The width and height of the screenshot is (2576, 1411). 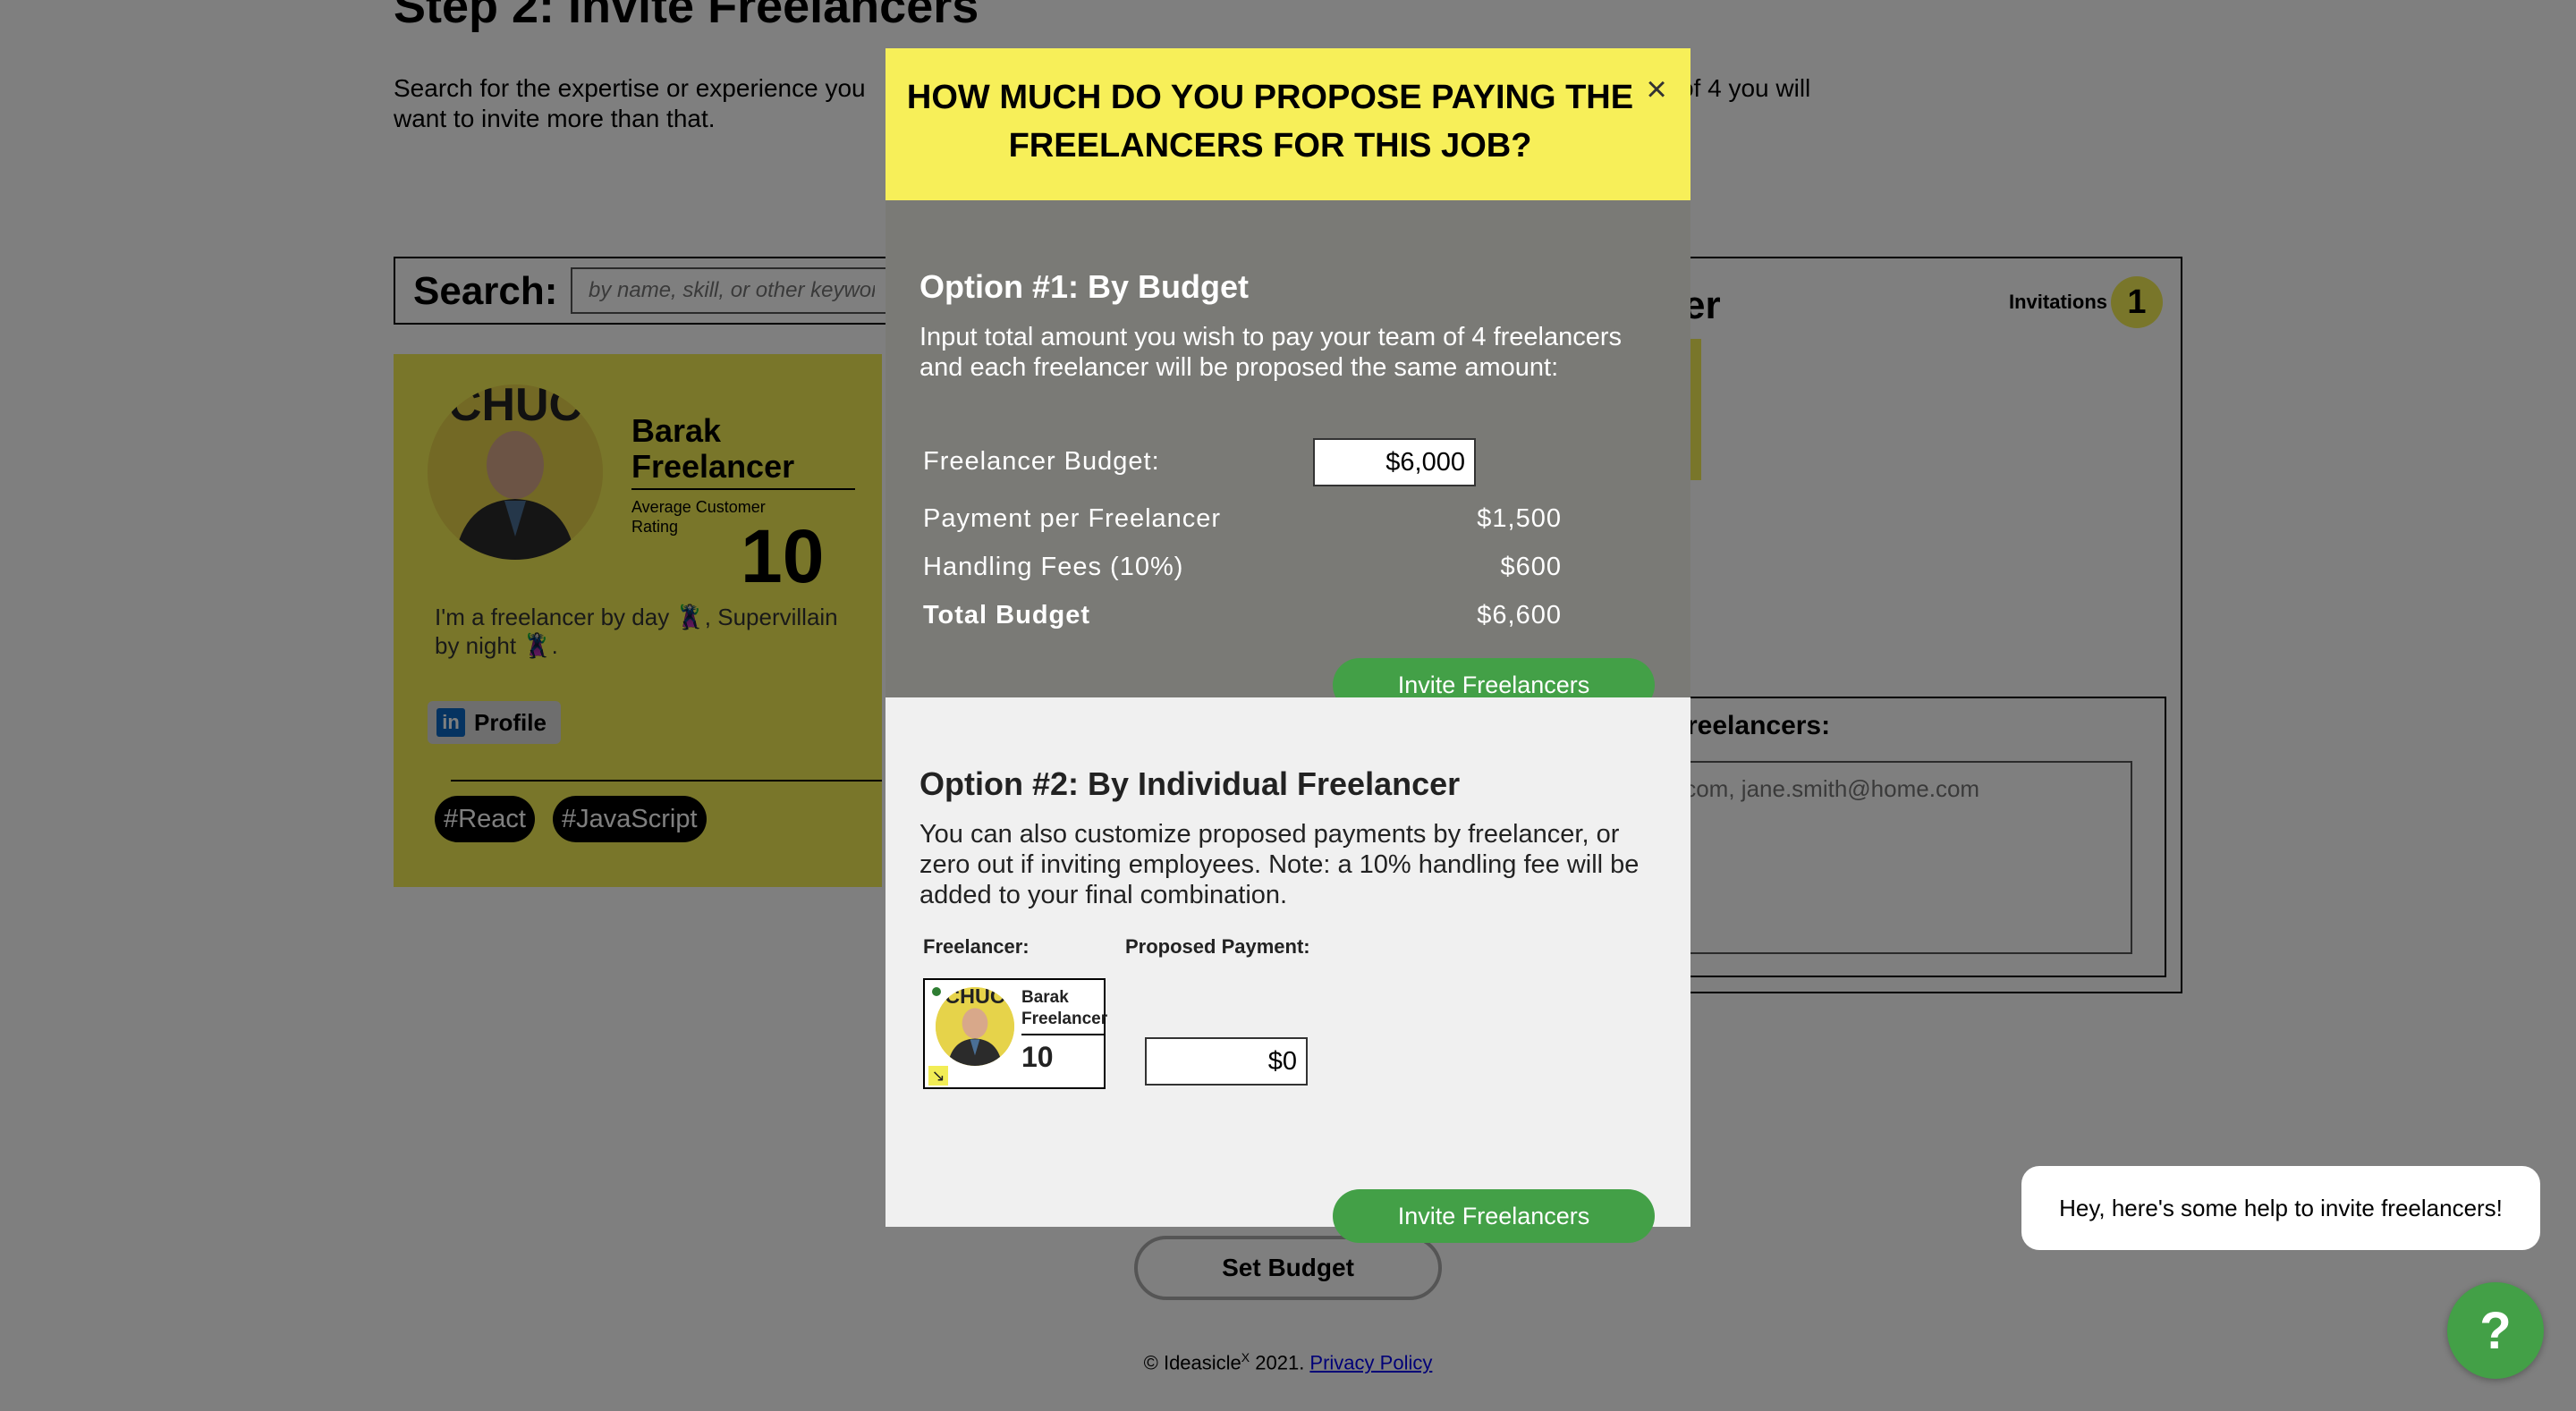 I want to click on freelancer-budget-input, so click(x=1394, y=462).